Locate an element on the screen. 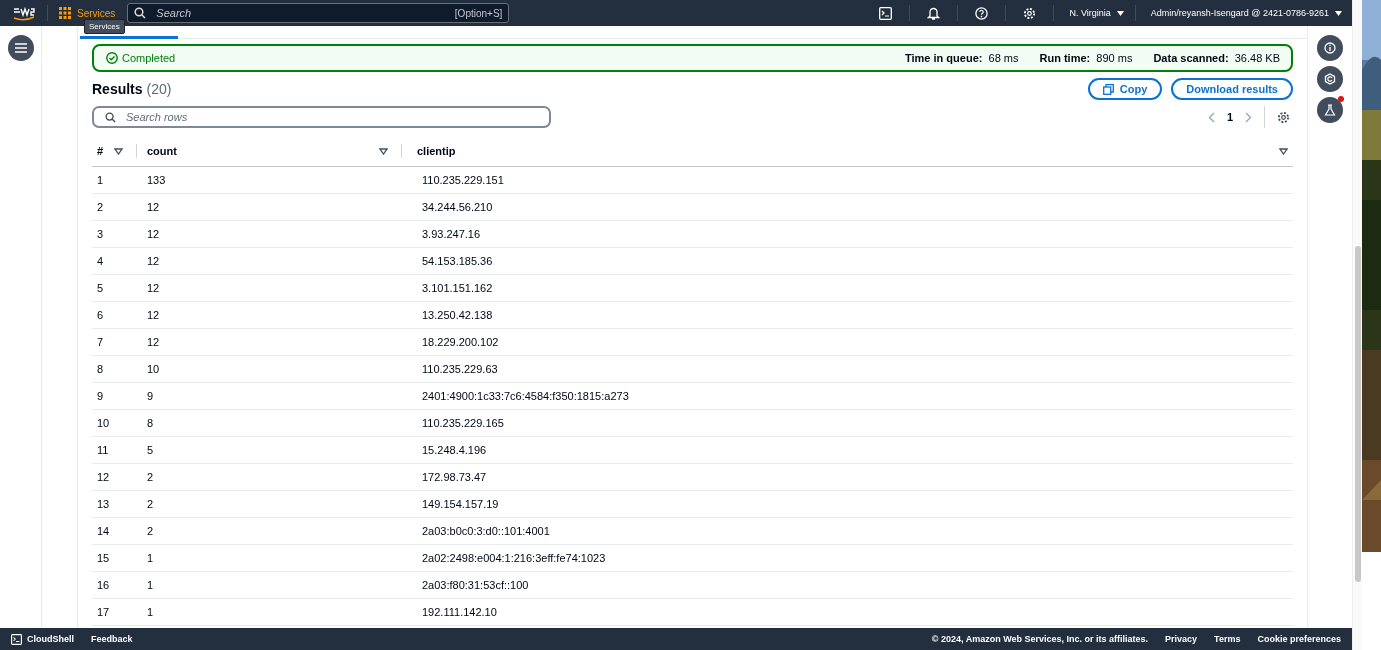  column-header: count is located at coordinates (162, 151).